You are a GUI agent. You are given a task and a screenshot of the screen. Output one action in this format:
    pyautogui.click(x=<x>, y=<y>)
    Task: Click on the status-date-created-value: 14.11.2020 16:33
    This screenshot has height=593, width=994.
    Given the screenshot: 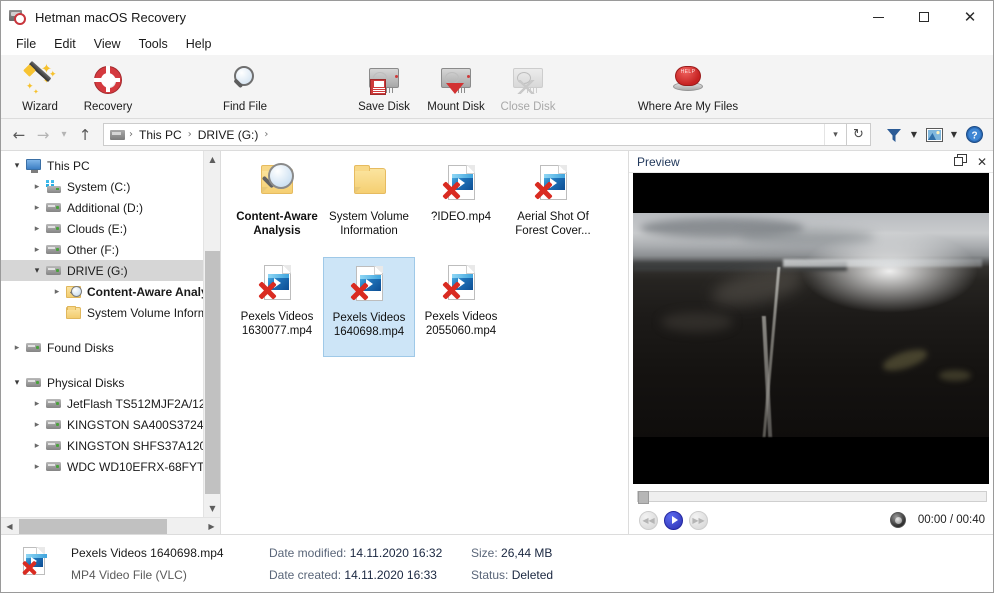 What is the action you would take?
    pyautogui.click(x=390, y=574)
    